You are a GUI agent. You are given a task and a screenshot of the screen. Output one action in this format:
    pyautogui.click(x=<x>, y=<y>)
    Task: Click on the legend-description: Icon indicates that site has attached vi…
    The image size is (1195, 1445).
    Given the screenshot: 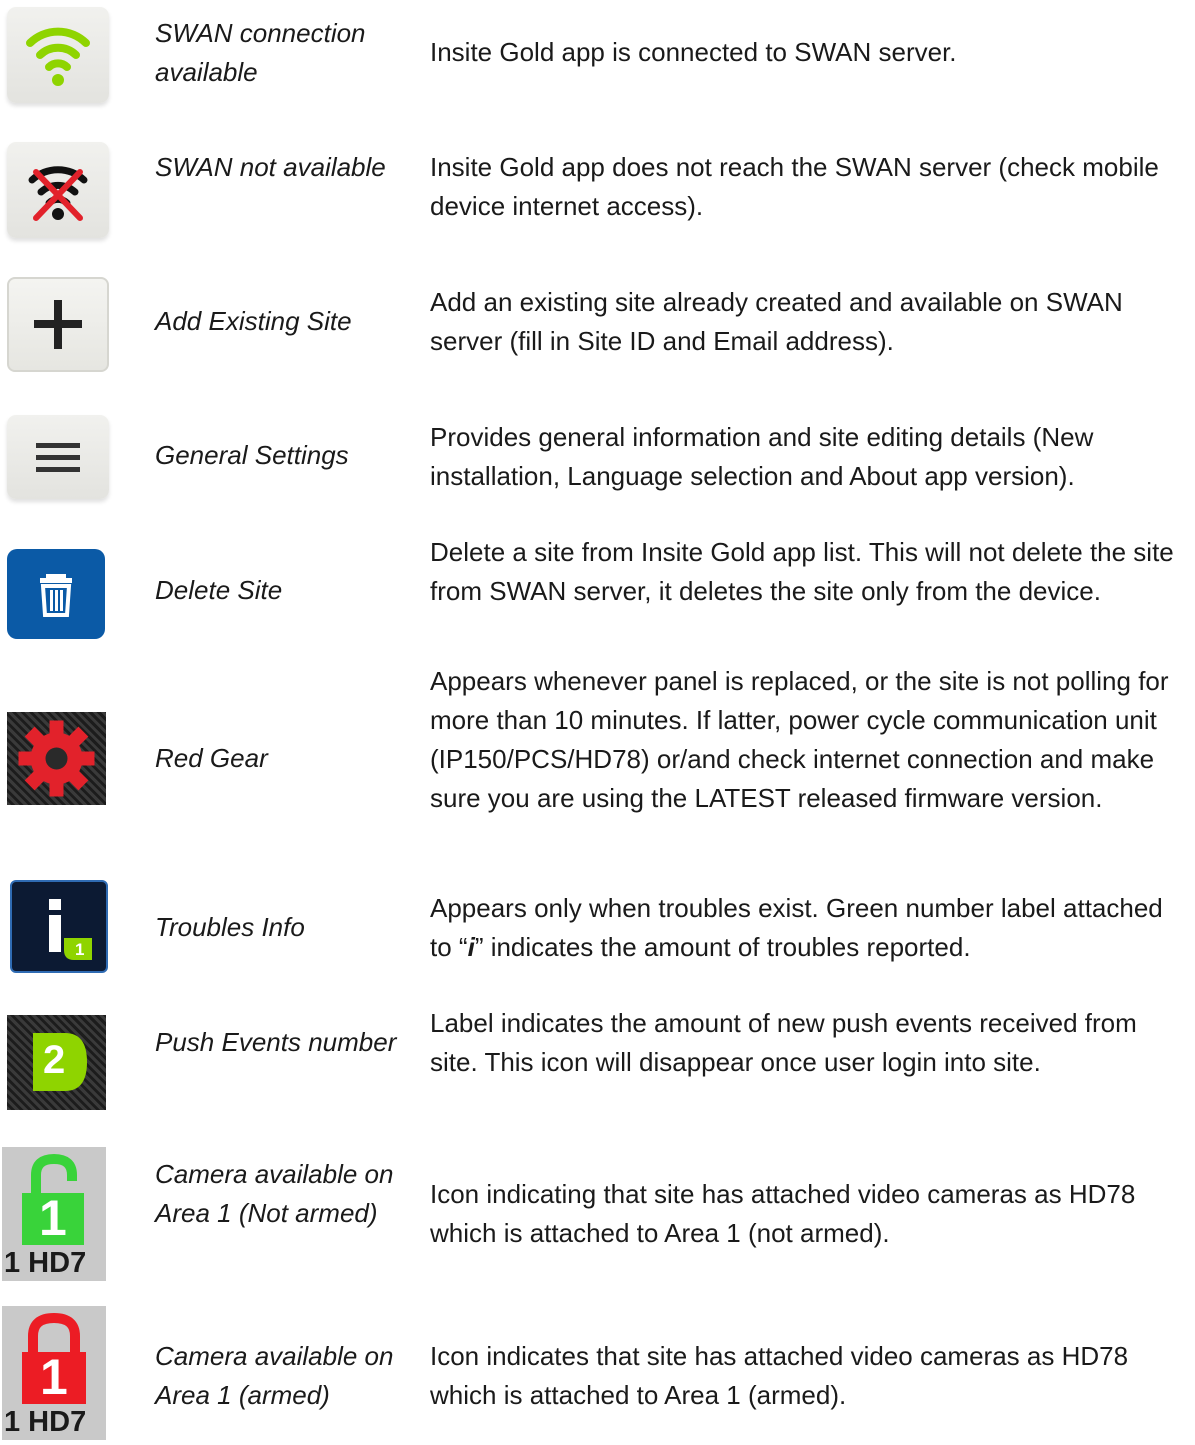 What is the action you would take?
    pyautogui.click(x=779, y=1375)
    